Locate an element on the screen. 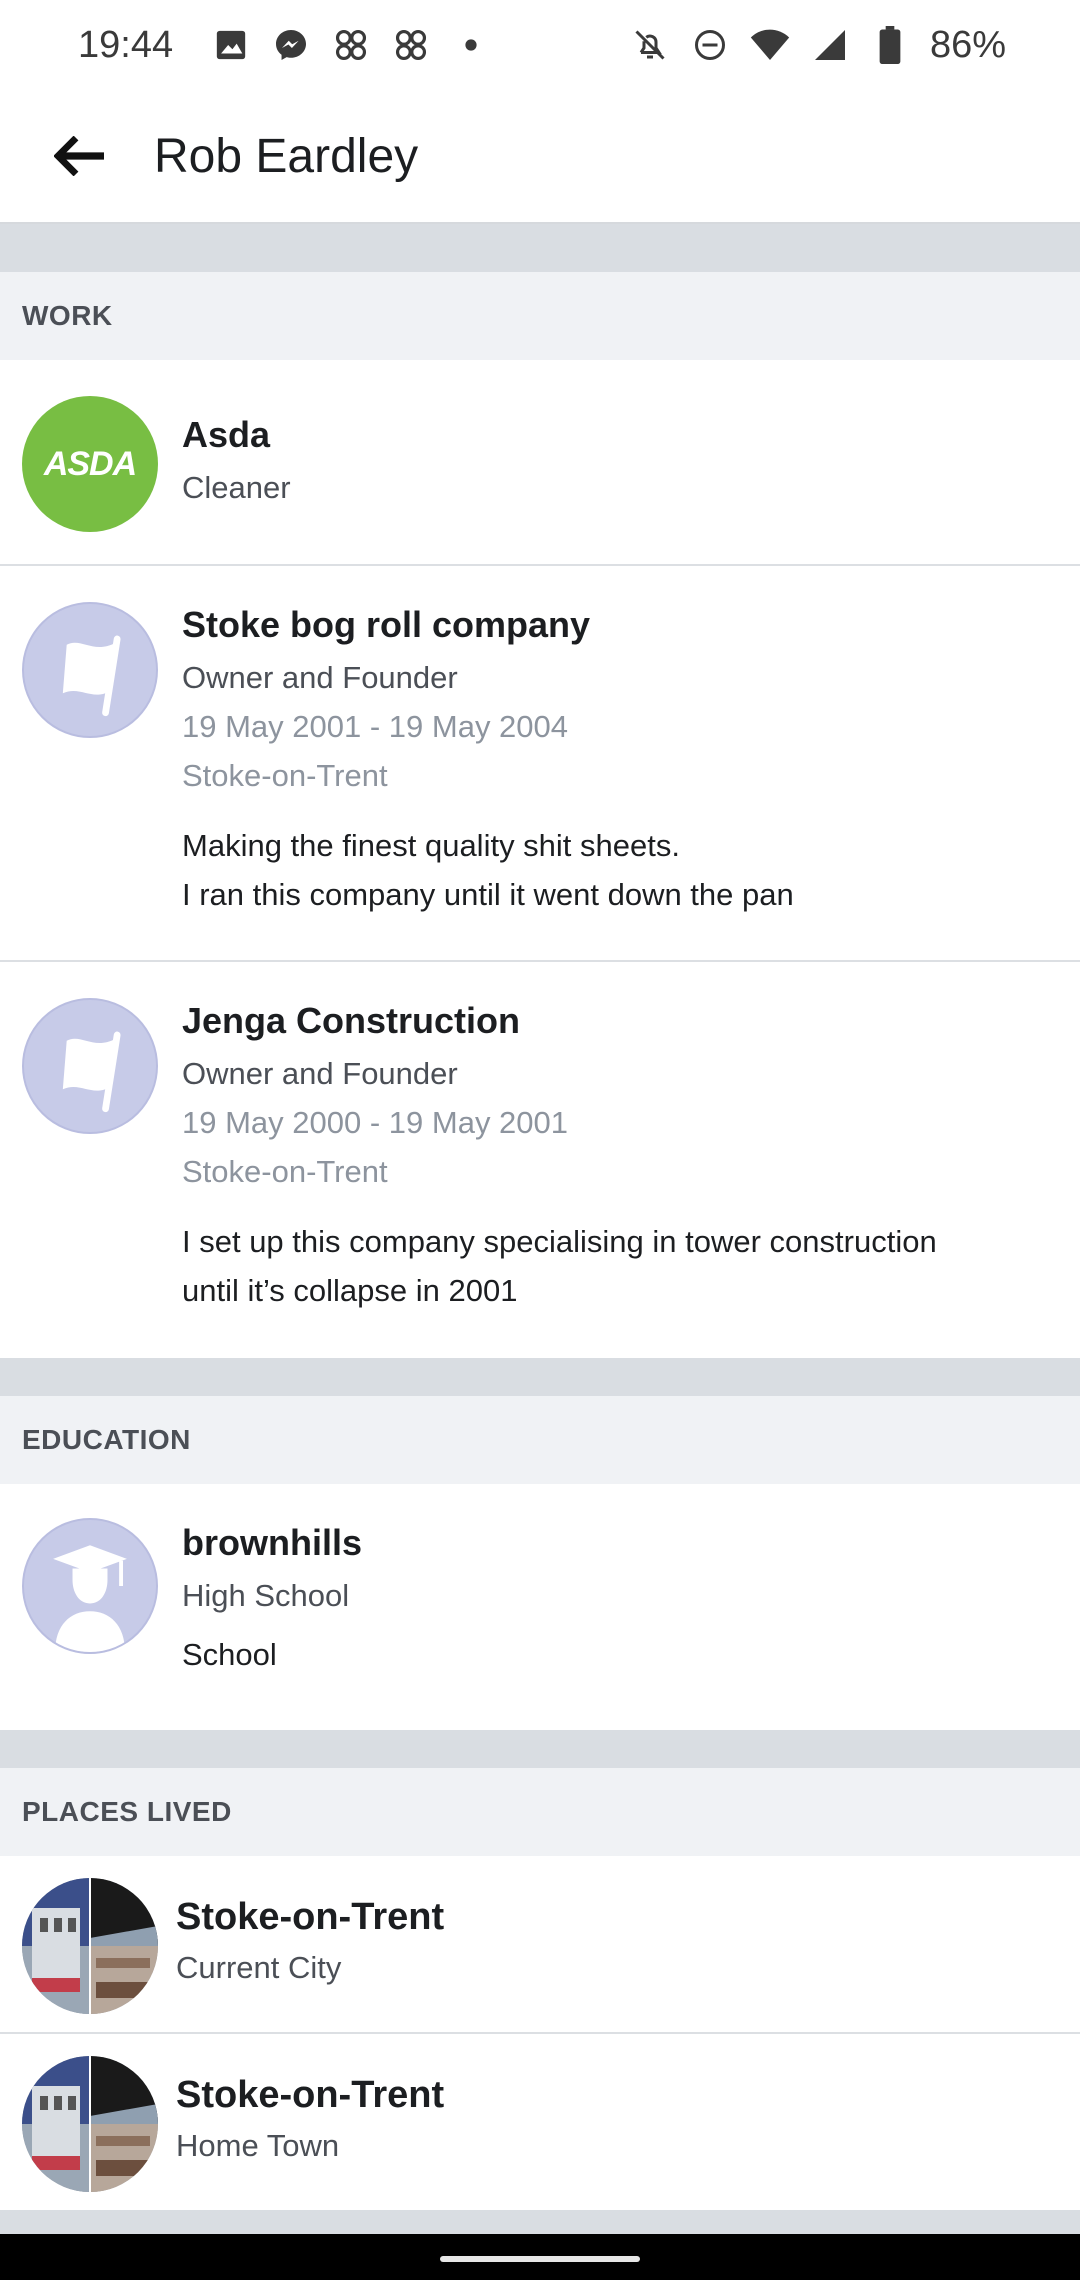 The width and height of the screenshot is (1080, 2280). work-name: Stoke bog roll company is located at coordinates (386, 624).